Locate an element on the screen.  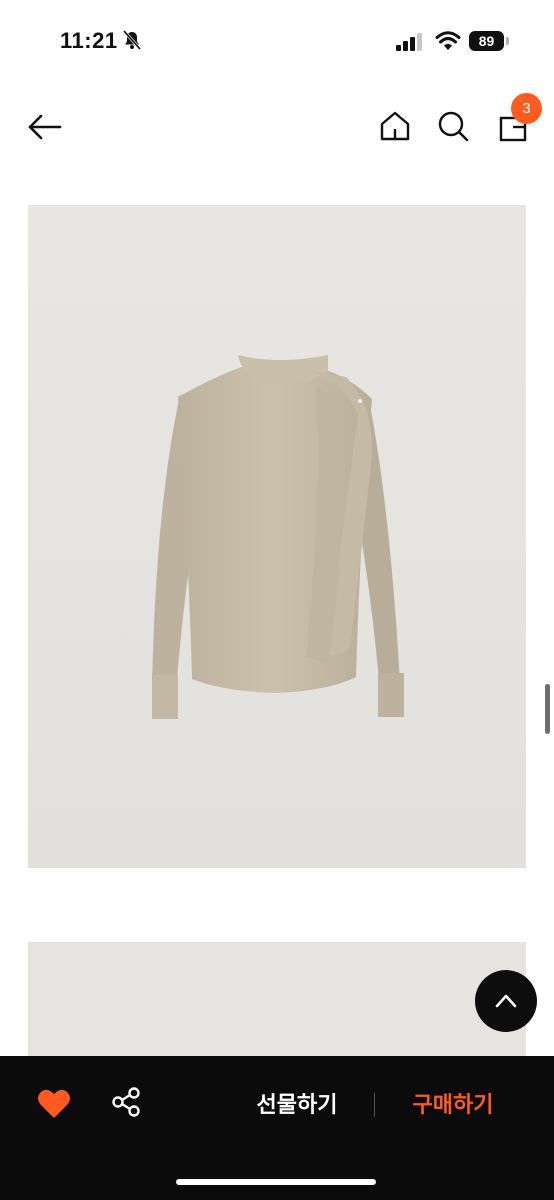
chevron-up-icon is located at coordinates (506, 1001).